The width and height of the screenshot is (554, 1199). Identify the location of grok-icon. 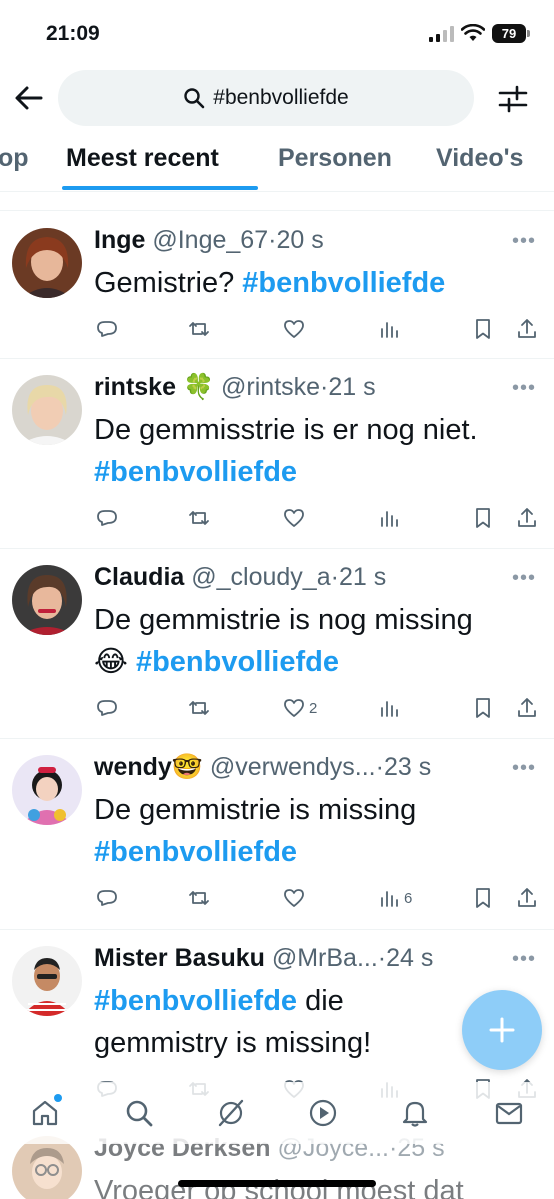
(231, 1113).